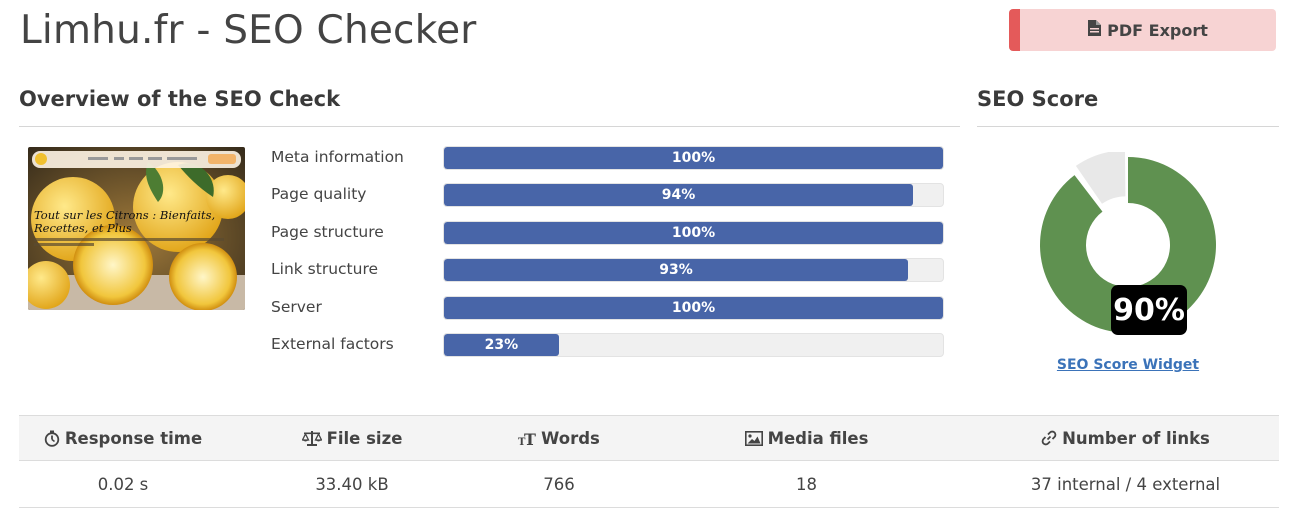  I want to click on metric-label: Page quality, so click(319, 194).